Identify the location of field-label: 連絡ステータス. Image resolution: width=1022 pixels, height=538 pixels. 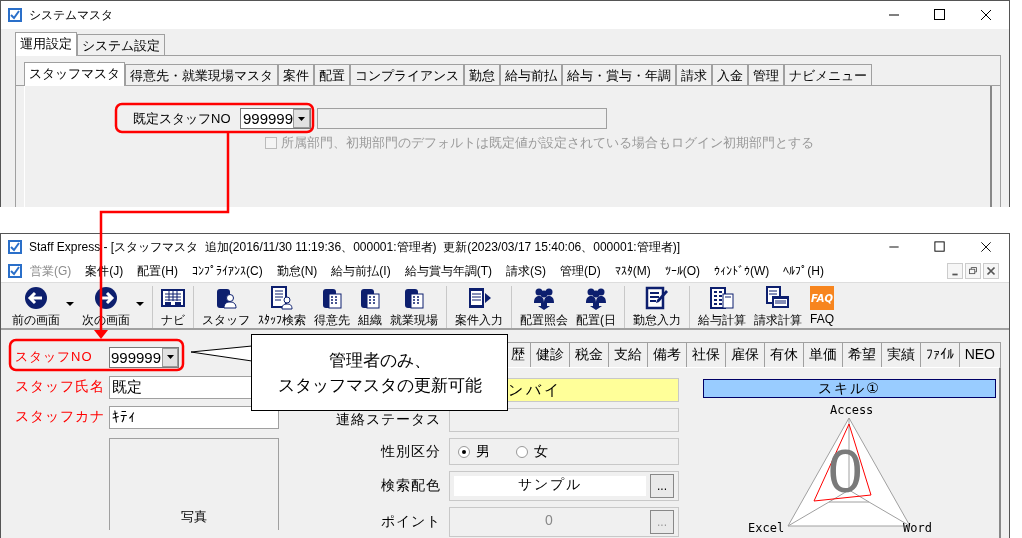
(388, 420).